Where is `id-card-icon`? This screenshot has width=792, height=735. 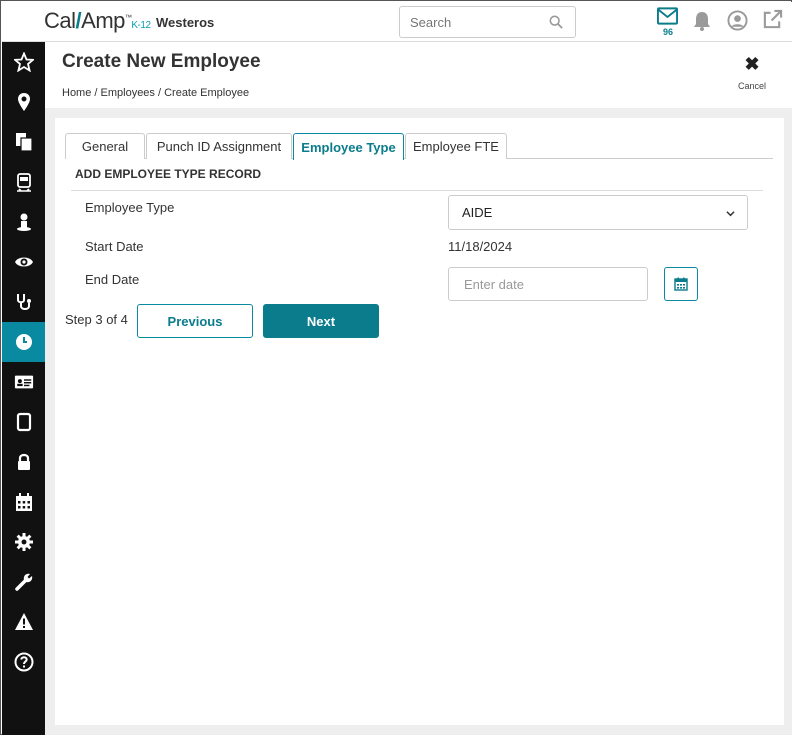
id-card-icon is located at coordinates (23, 382).